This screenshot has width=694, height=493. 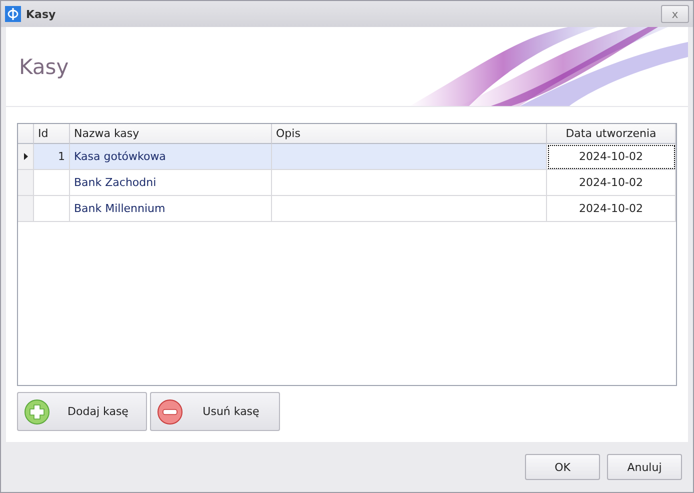 I want to click on current-row-icon, so click(x=26, y=156).